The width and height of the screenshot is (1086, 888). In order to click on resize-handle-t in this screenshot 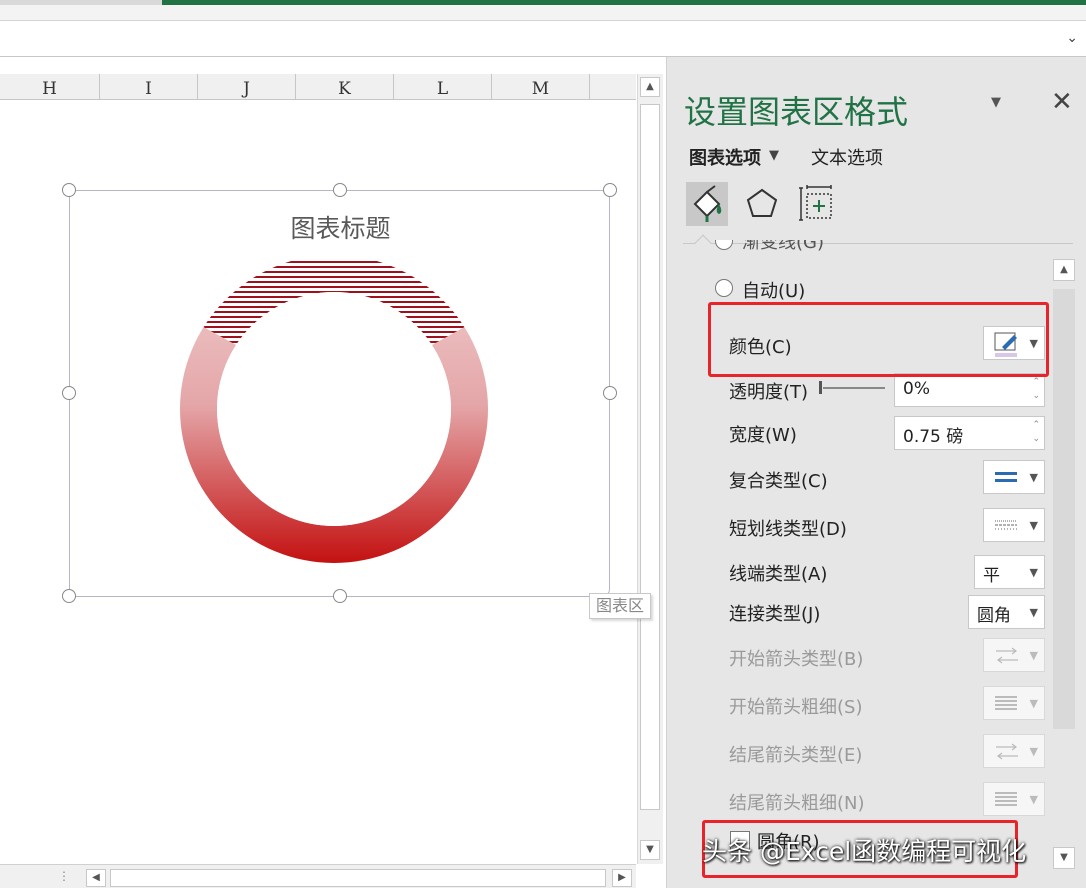, I will do `click(340, 190)`.